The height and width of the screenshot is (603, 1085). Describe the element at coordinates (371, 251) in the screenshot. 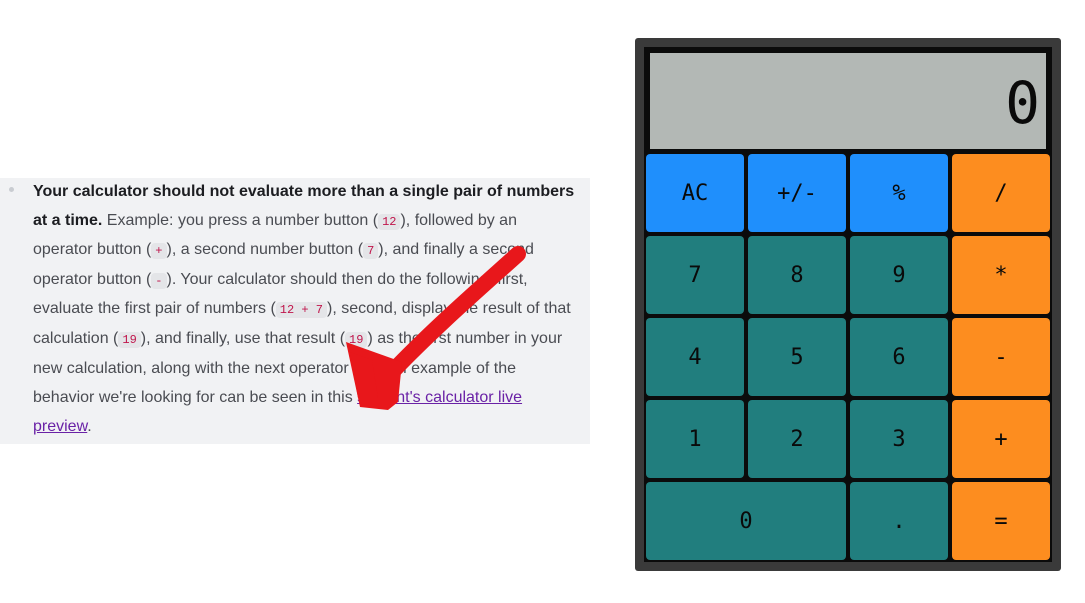

I see `inline-code: 7` at that location.